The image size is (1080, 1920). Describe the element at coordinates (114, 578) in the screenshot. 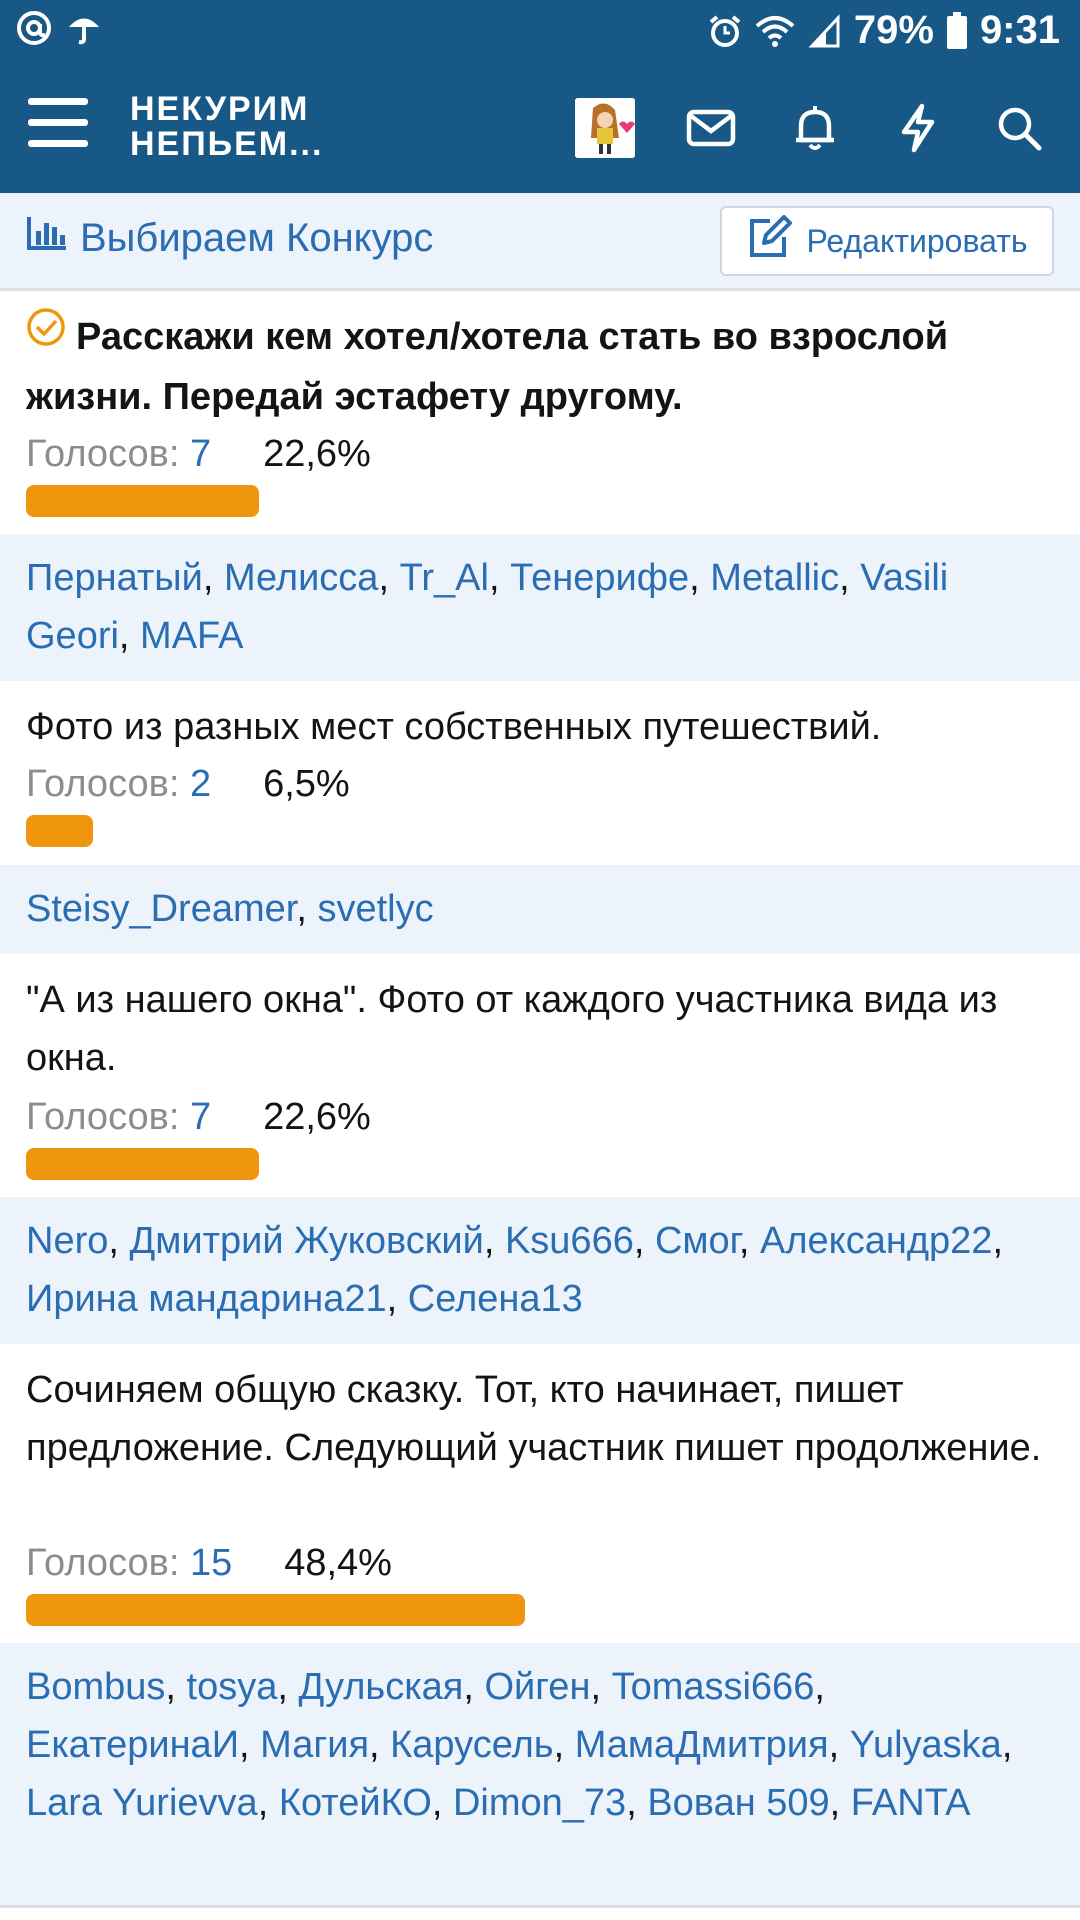

I see `voter-link: Пернатый` at that location.